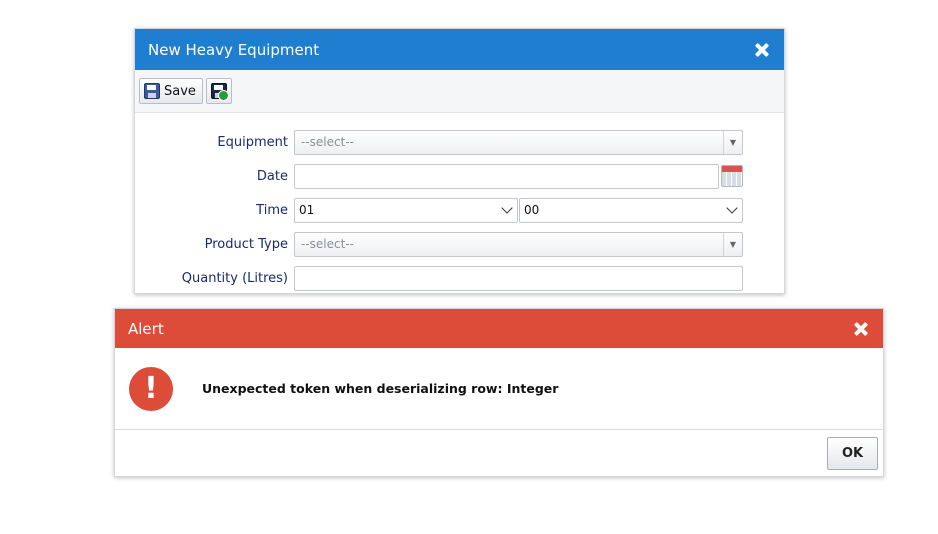  What do you see at coordinates (234, 49) in the screenshot?
I see `dialog-title: New Heavy Equipment` at bounding box center [234, 49].